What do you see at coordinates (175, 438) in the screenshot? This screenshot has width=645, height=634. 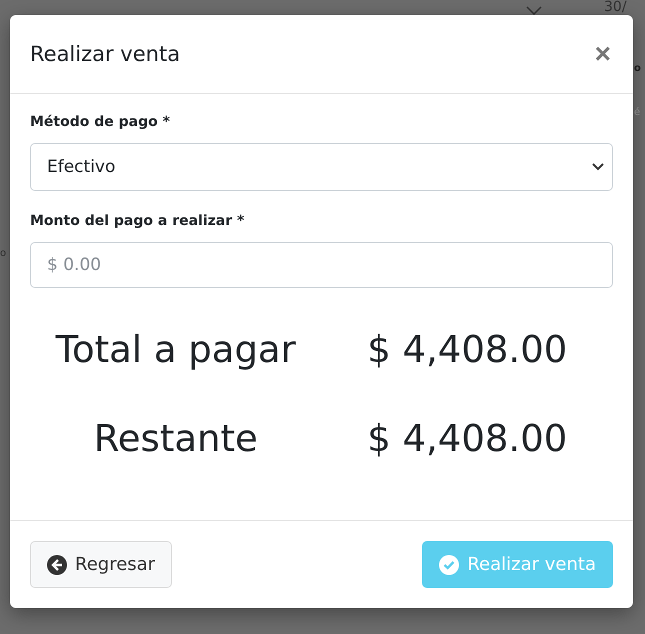 I see `total-label: Restante` at bounding box center [175, 438].